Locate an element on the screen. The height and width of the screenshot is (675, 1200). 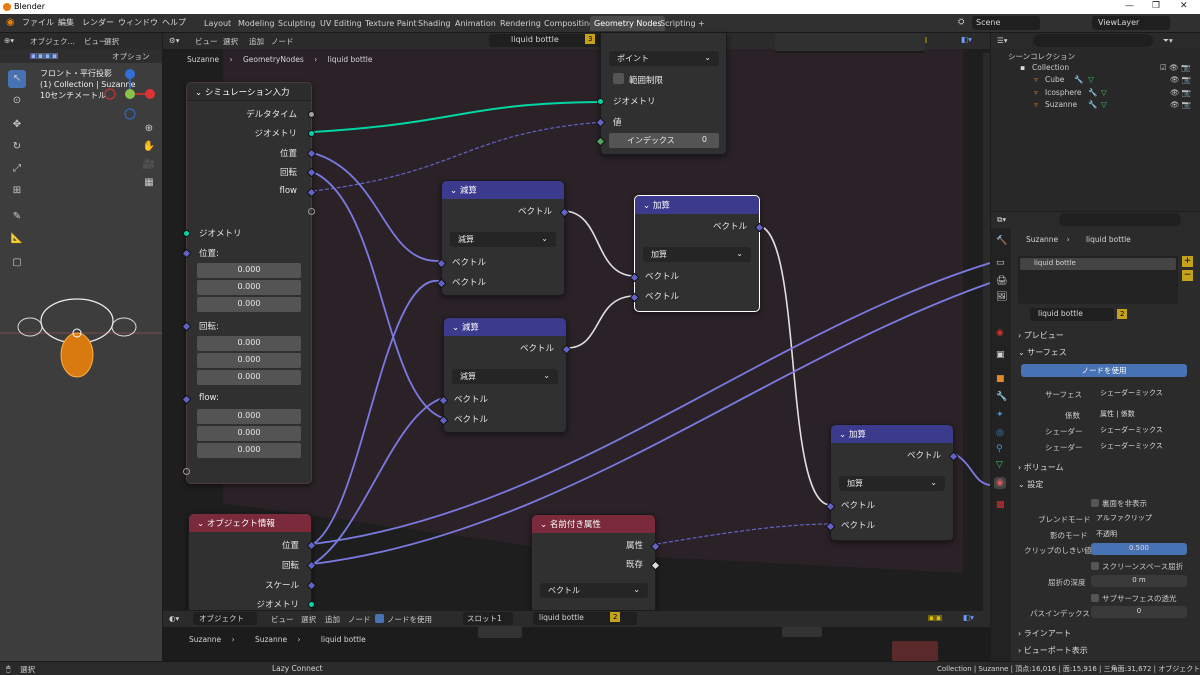
minimize-icon: — is located at coordinates (1129, 6).